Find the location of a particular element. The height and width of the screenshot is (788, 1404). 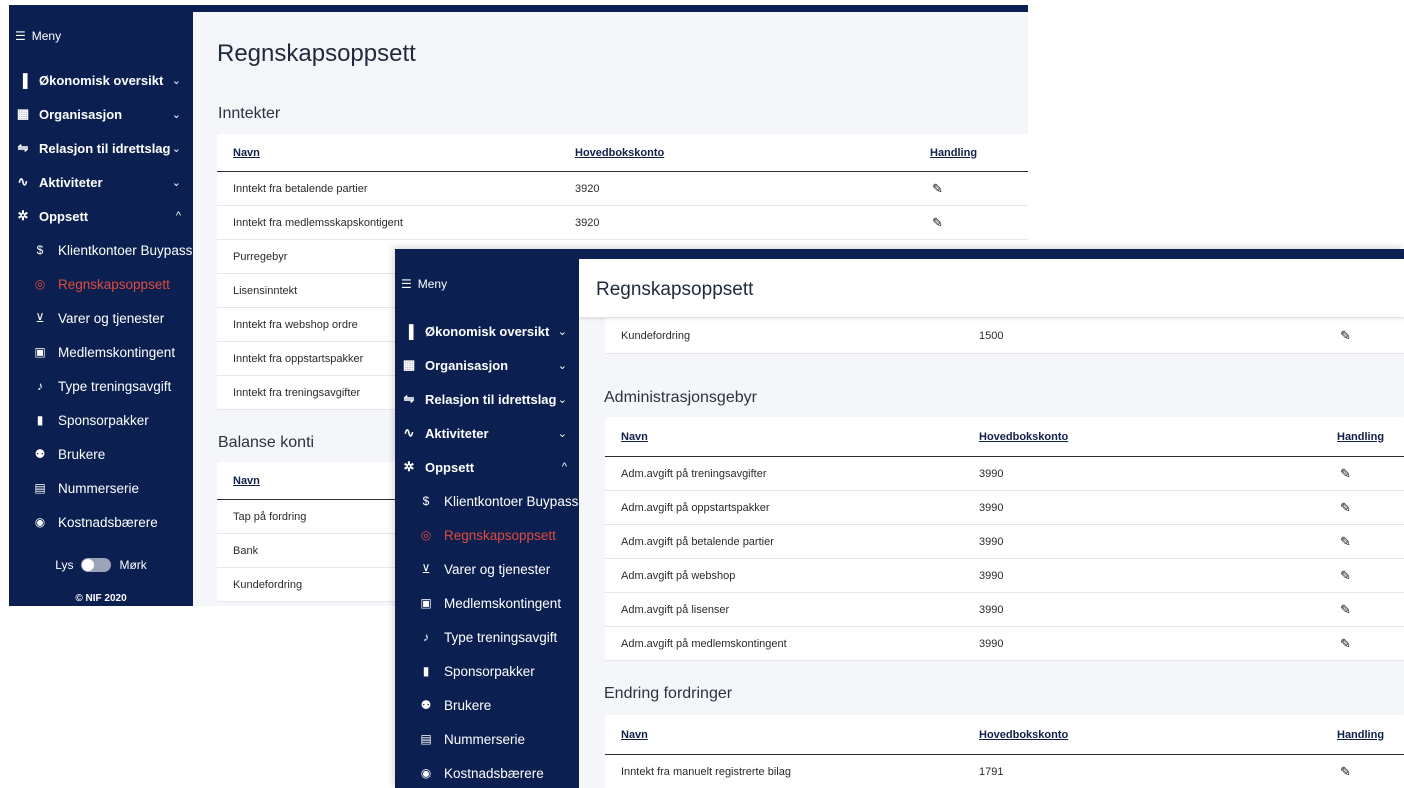

chevron-down-icon: ⌄ is located at coordinates (176, 114).